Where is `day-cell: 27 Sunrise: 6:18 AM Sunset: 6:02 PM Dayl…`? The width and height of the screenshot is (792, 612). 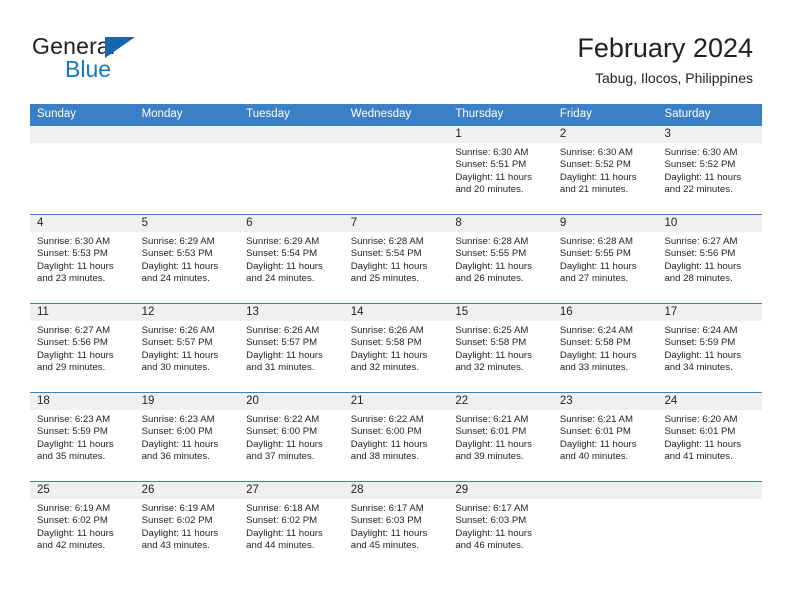 day-cell: 27 Sunrise: 6:18 AM Sunset: 6:02 PM Dayl… is located at coordinates (291, 526).